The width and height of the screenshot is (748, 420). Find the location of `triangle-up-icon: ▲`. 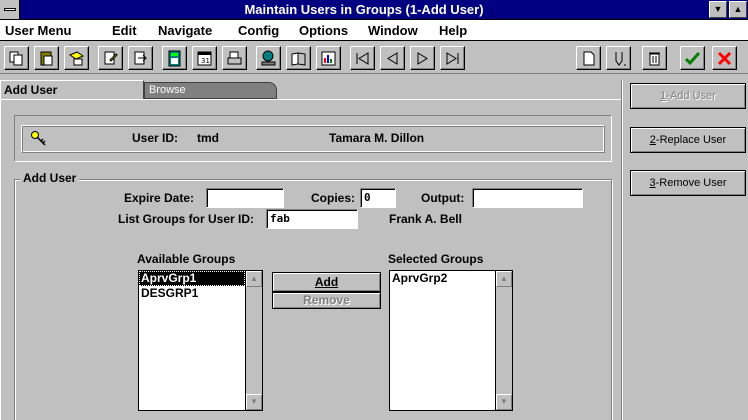

triangle-up-icon: ▲ is located at coordinates (738, 9).